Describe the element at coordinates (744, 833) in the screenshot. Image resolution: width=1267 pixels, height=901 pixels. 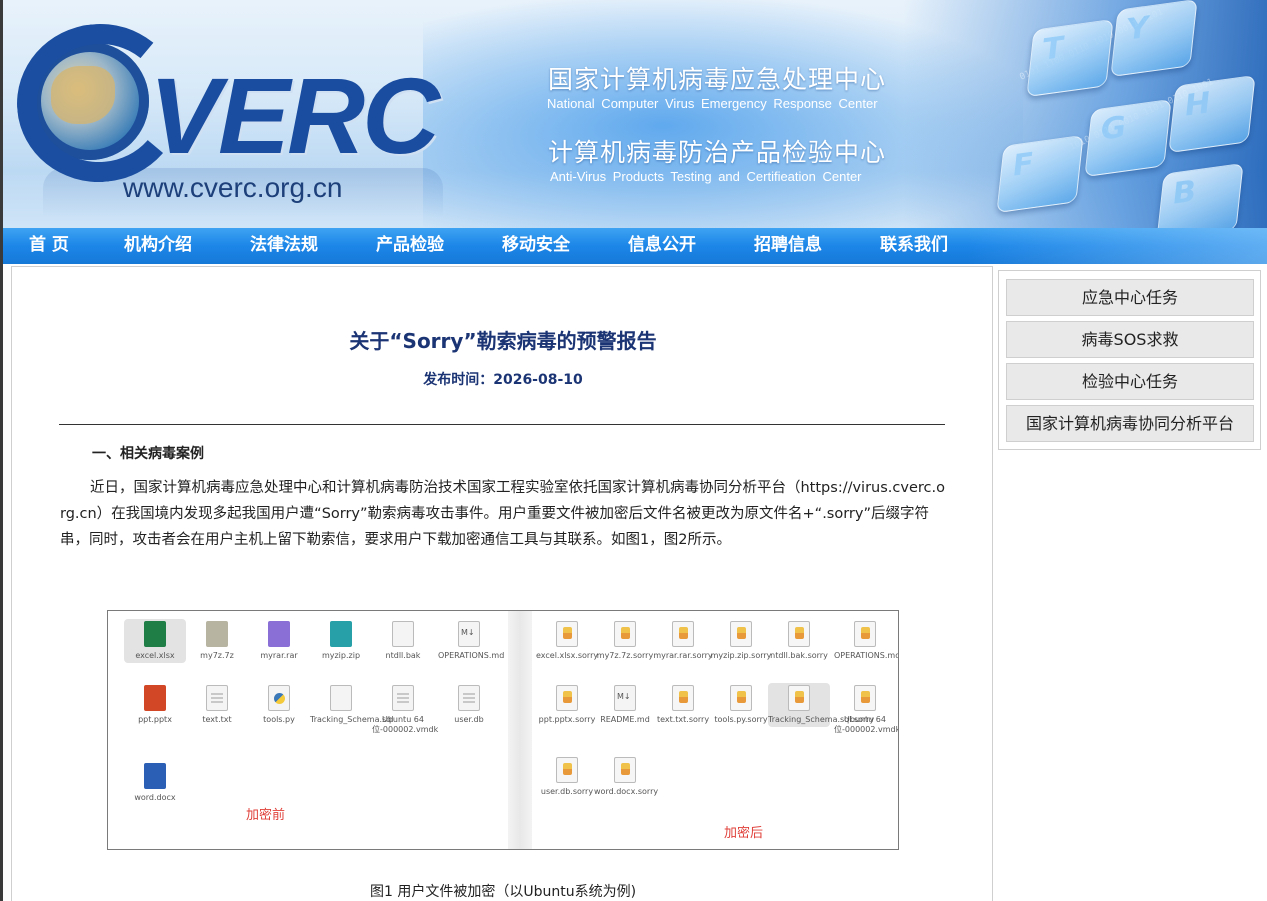
I see `after-label: 加密后` at that location.